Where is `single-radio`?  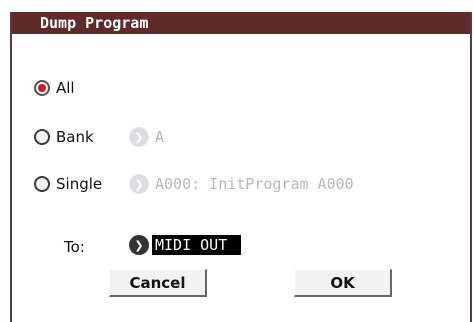 single-radio is located at coordinates (42, 184).